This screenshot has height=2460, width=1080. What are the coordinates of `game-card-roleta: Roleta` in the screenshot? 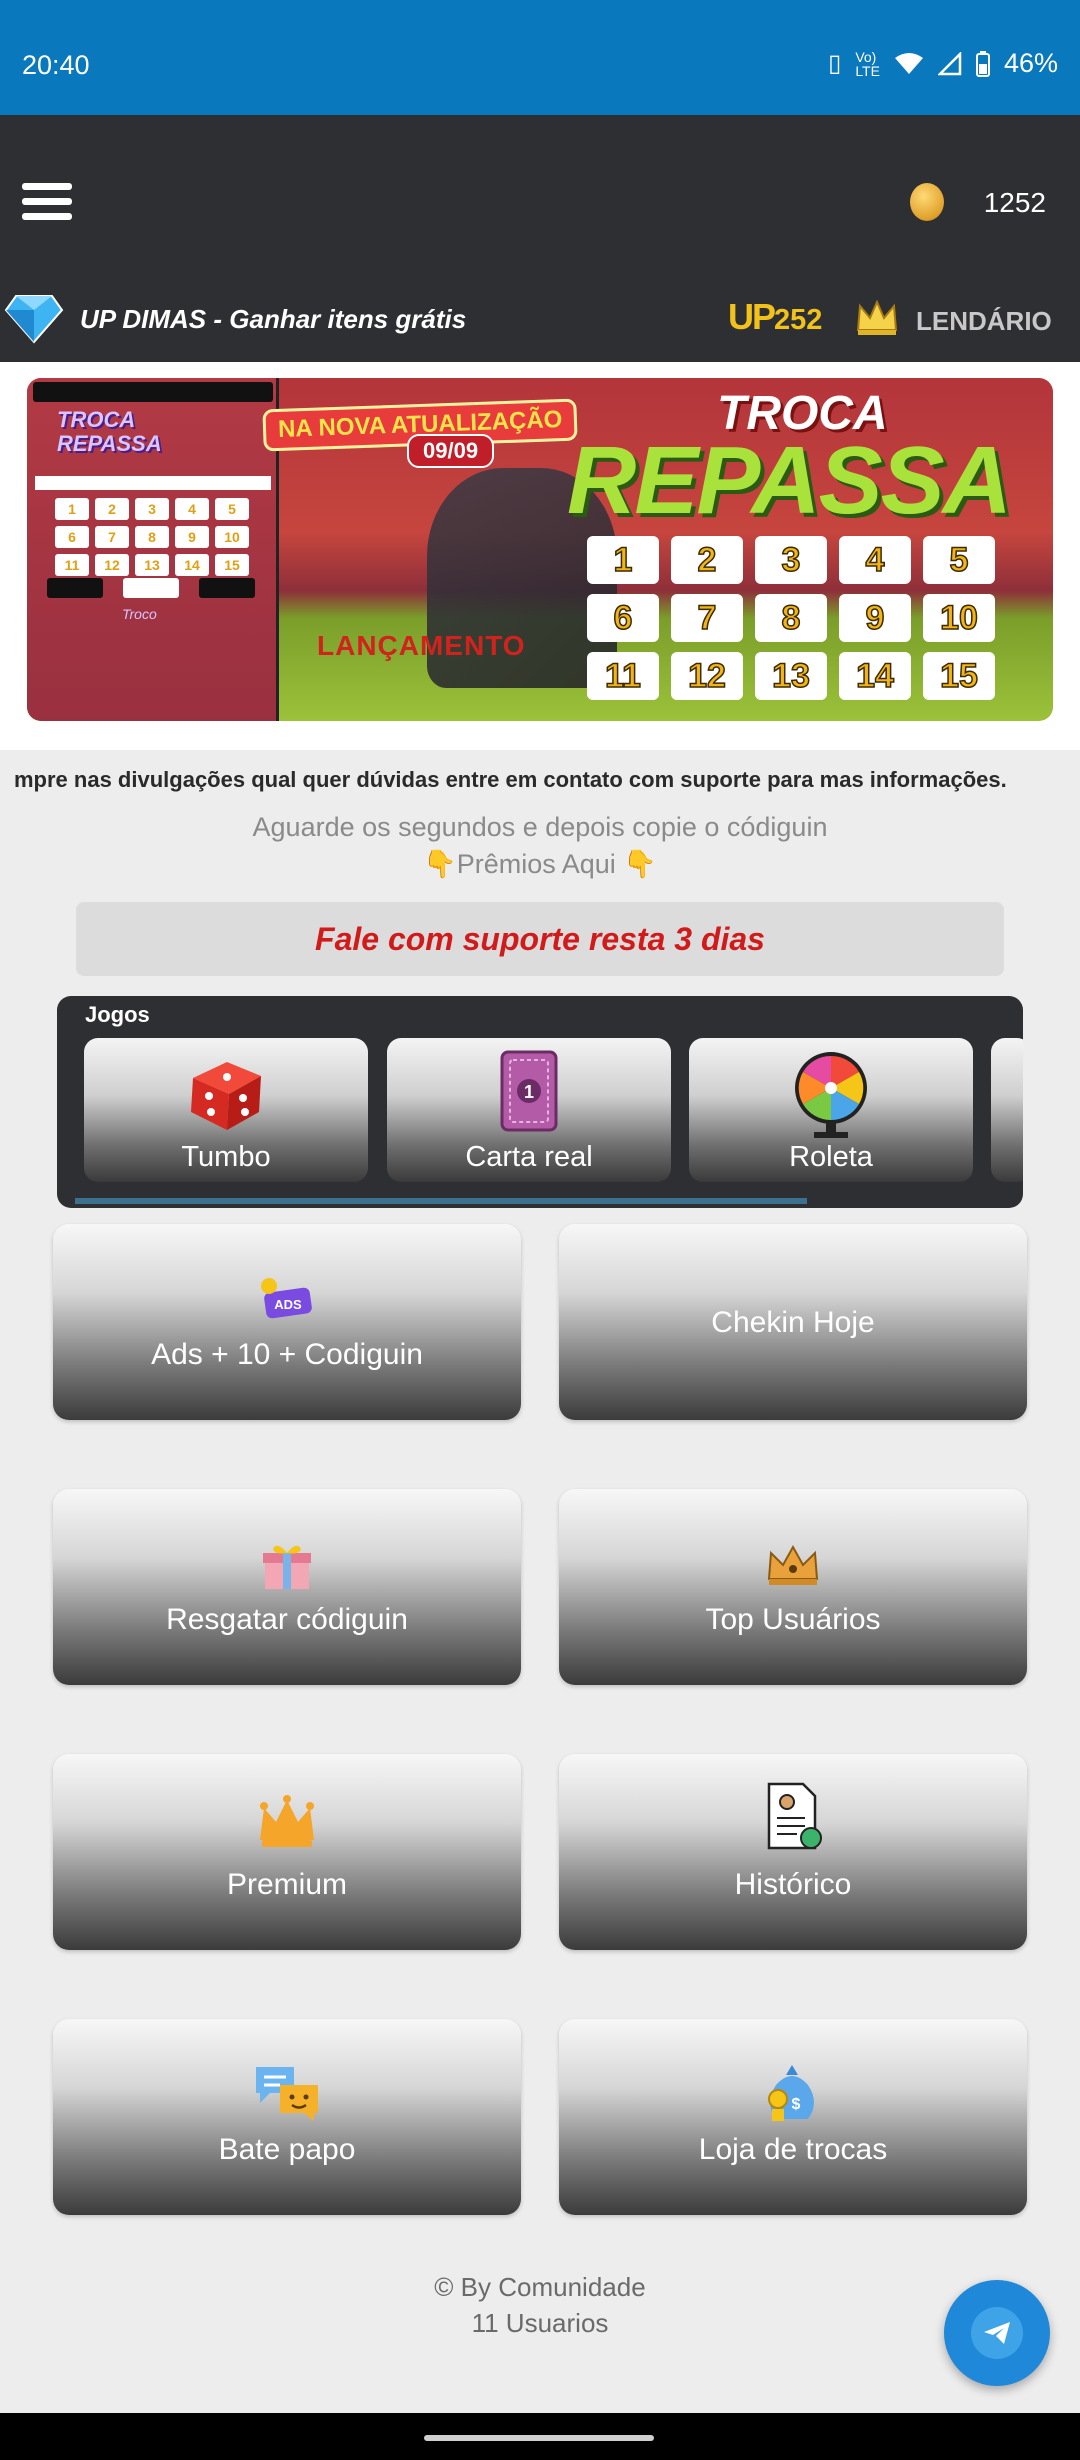 It's located at (831, 1110).